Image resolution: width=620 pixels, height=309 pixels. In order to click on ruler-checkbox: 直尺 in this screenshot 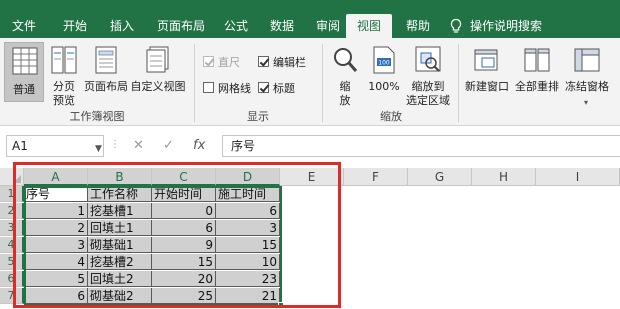, I will do `click(221, 63)`.